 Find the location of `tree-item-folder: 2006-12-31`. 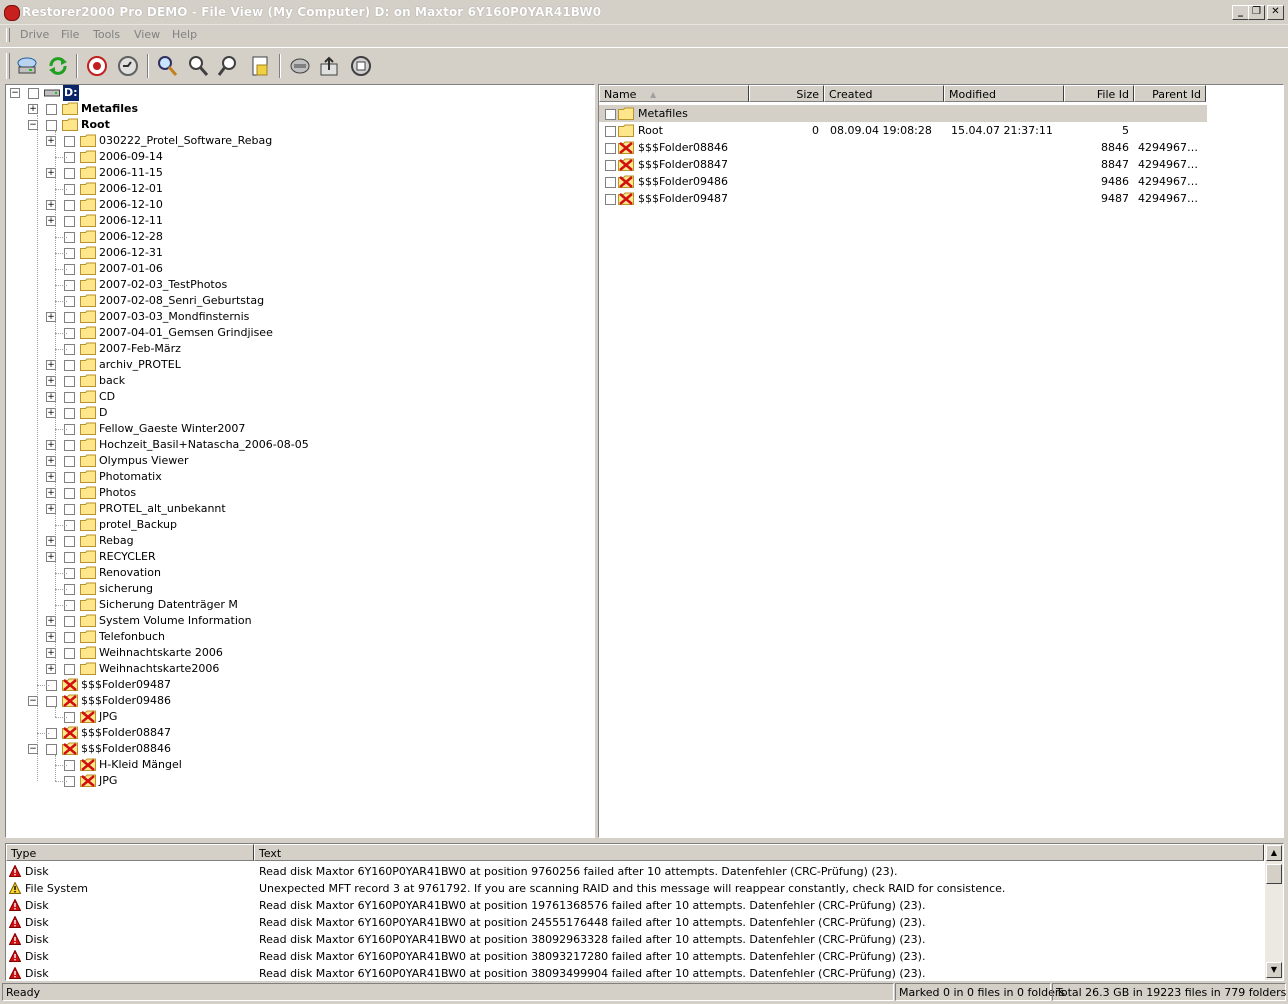

tree-item-folder: 2006-12-31 is located at coordinates (296, 253).